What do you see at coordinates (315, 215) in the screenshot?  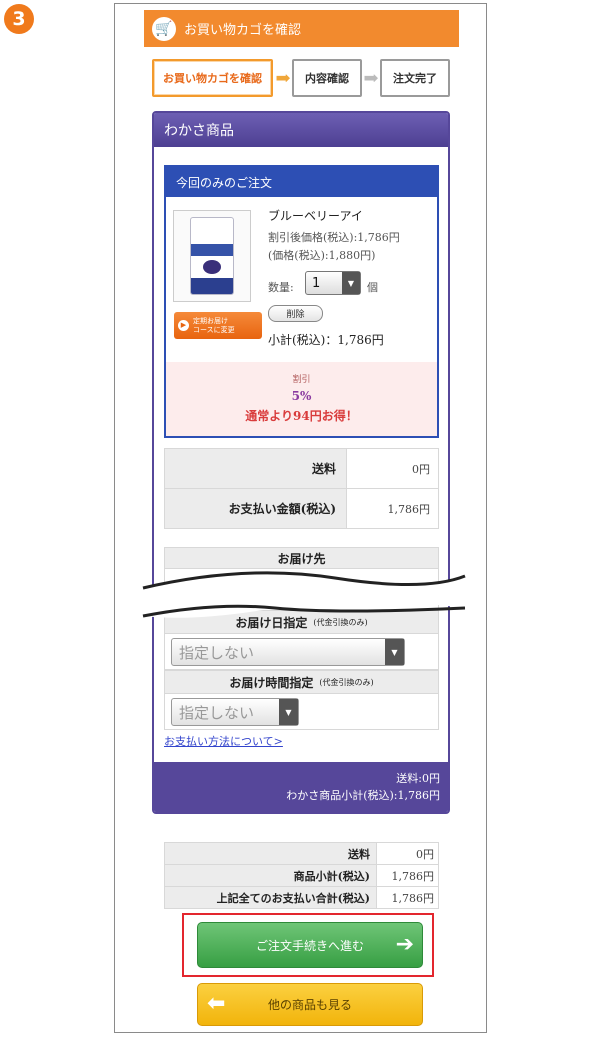 I see `product-name: ブルーベリーアイ` at bounding box center [315, 215].